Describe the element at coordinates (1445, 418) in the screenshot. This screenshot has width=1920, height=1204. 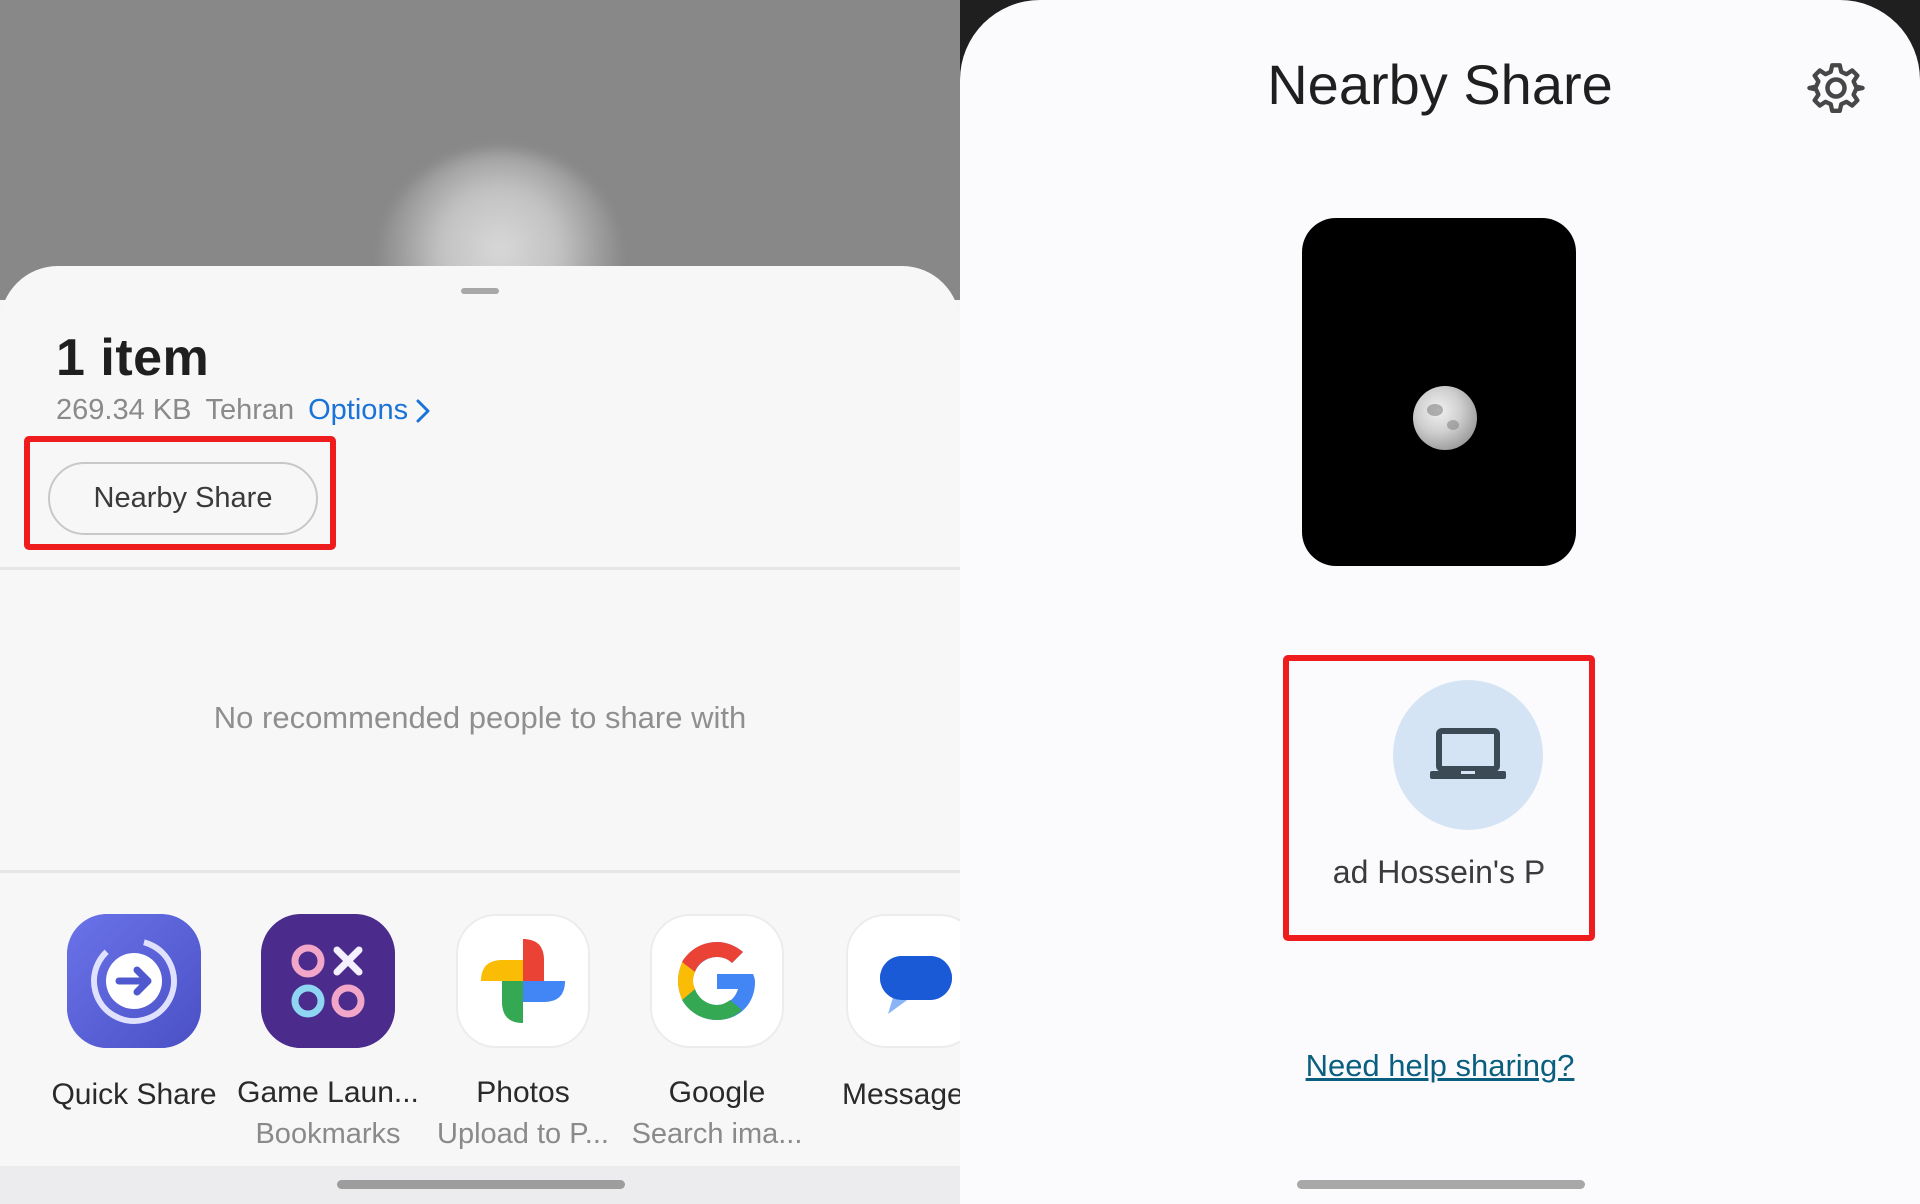
I see `moon-image` at that location.